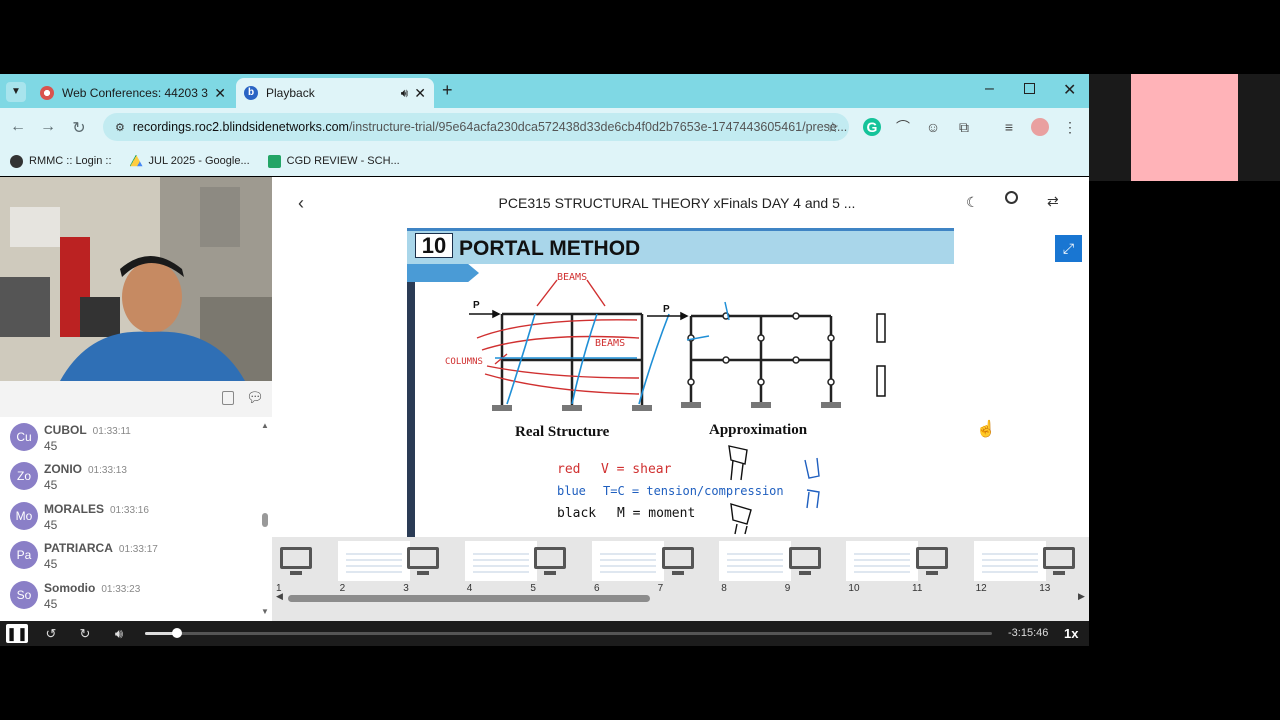 The image size is (1280, 720). I want to click on minimize-button: –, so click(989, 89).